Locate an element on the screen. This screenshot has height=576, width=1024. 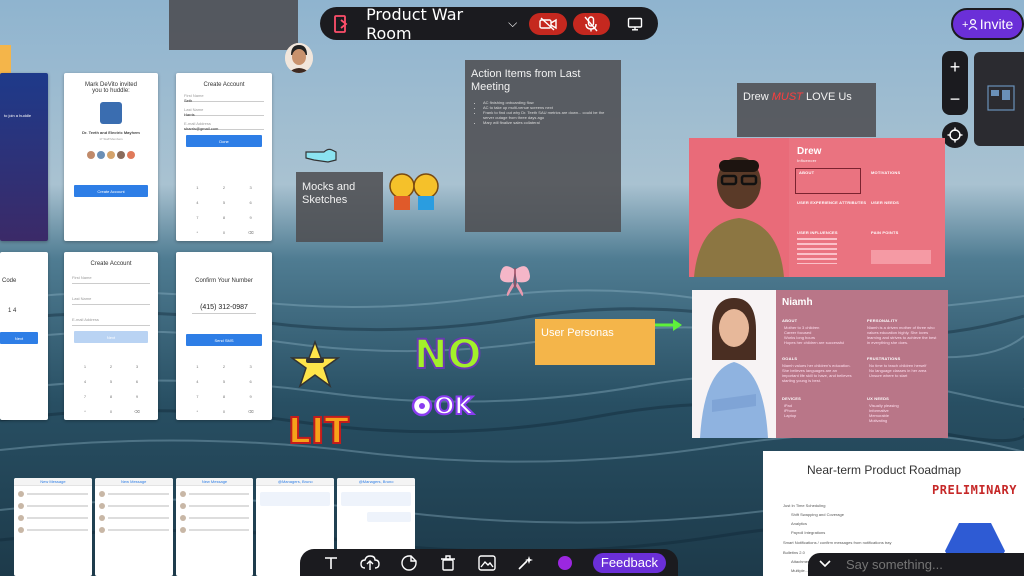
effects-icon is located at coordinates (526, 562).